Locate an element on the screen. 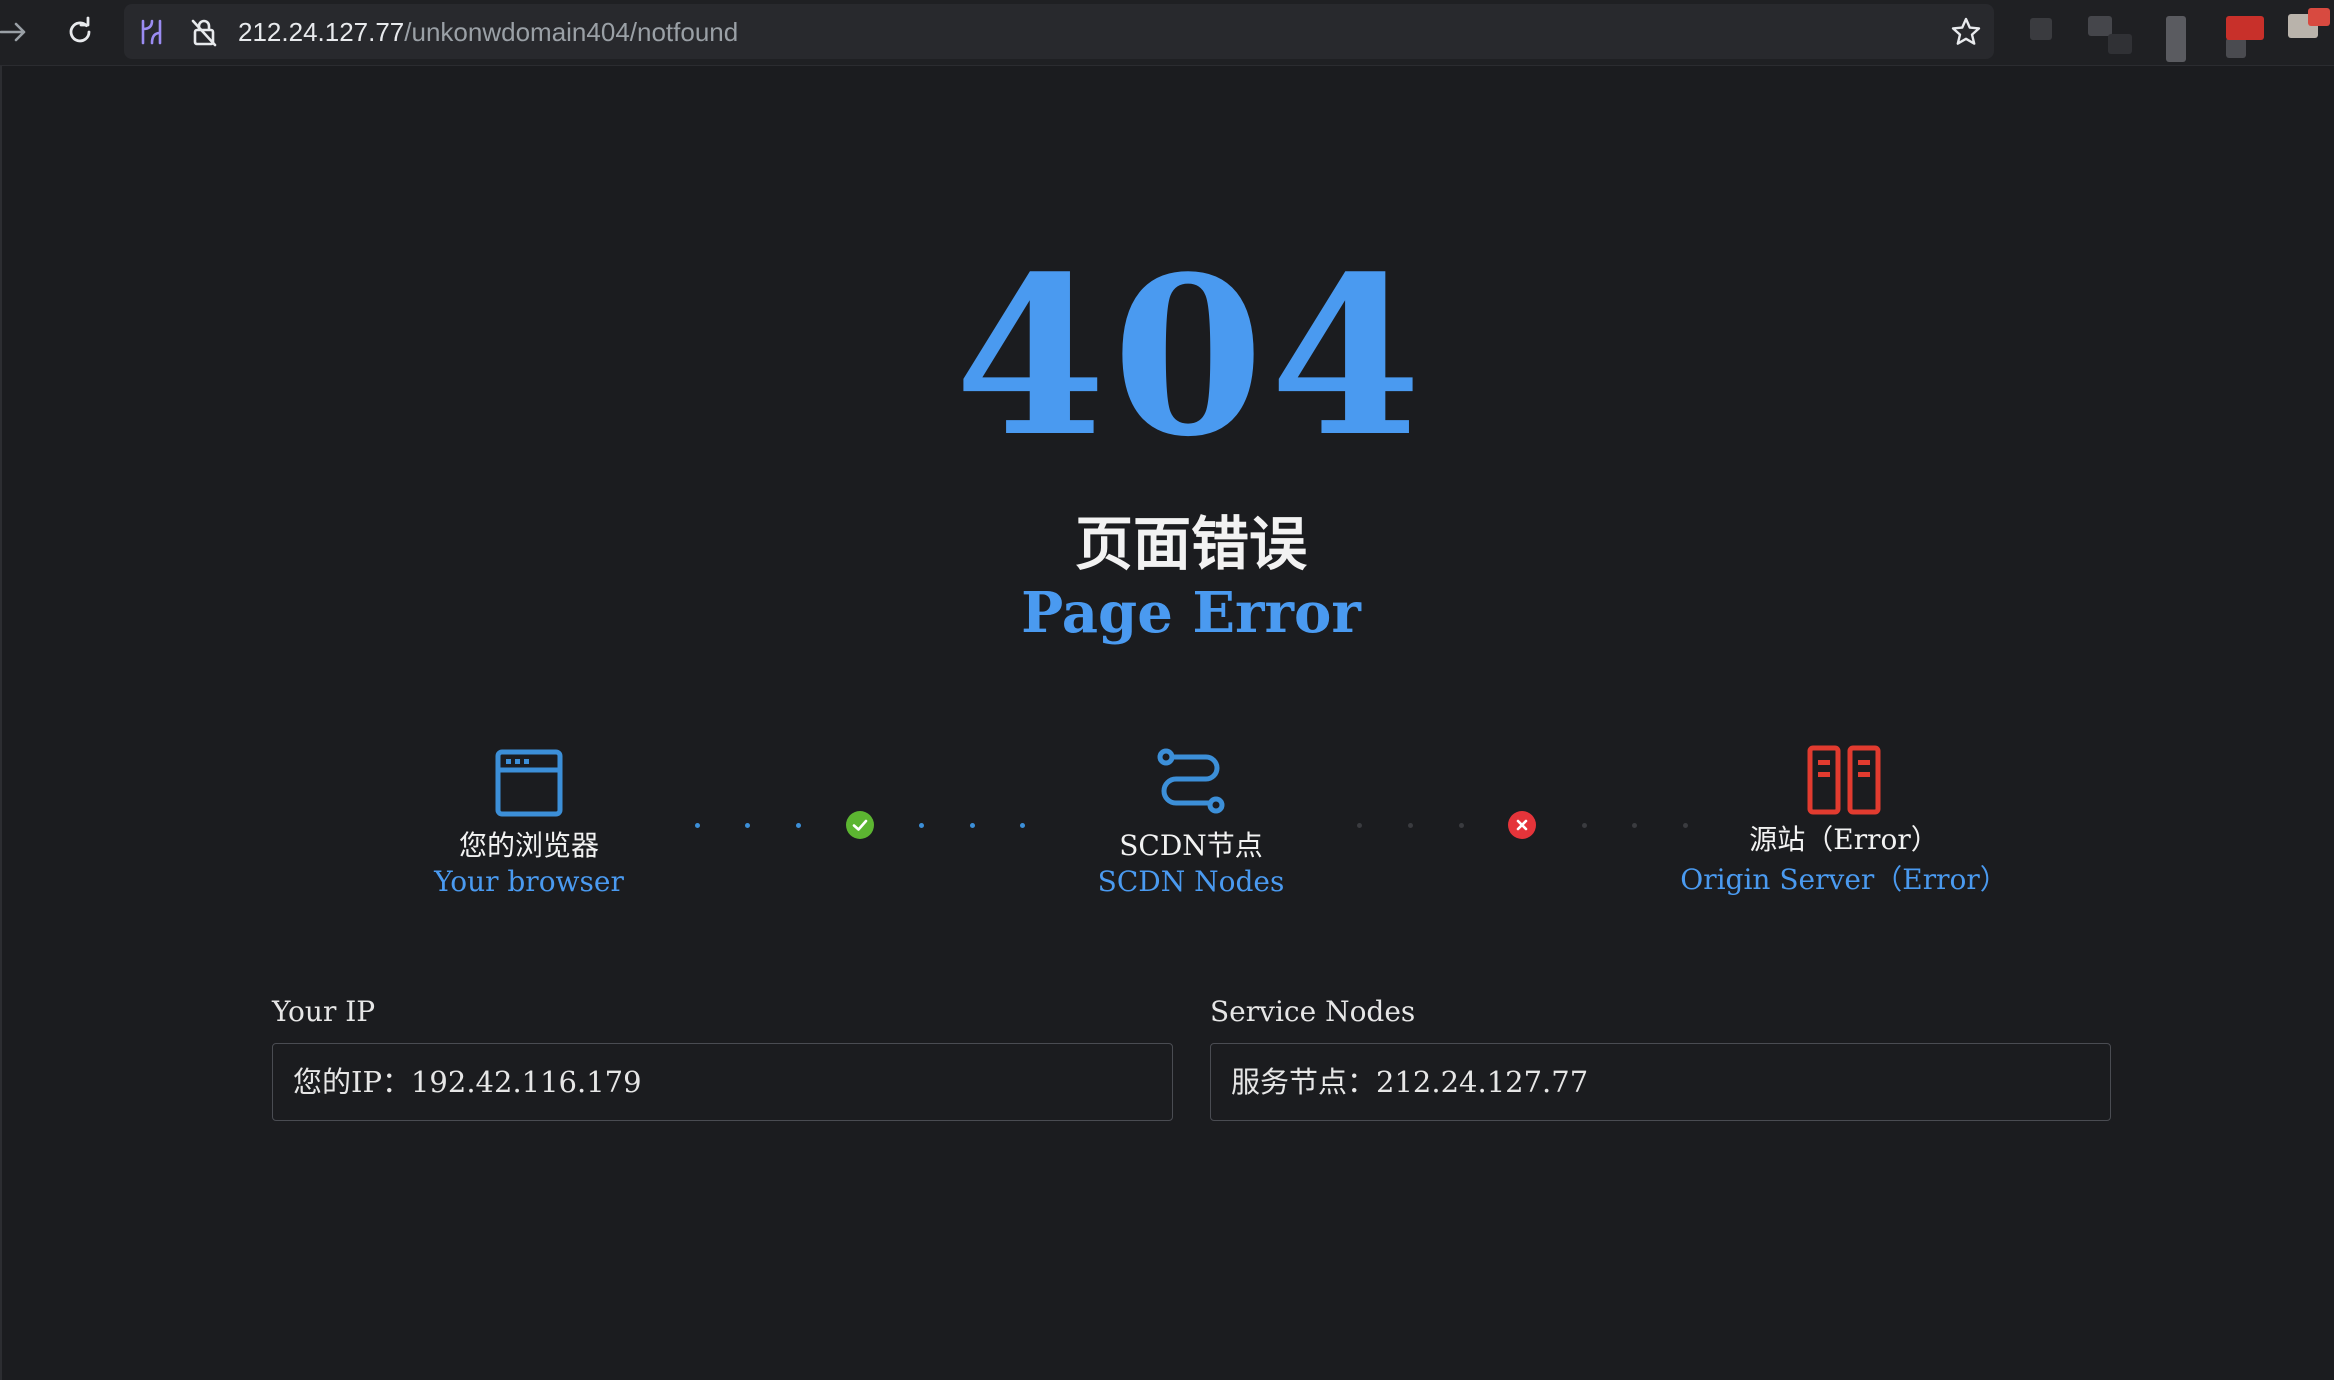 The image size is (2334, 1380). error-title-cn: 页面错误 is located at coordinates (1190, 544).